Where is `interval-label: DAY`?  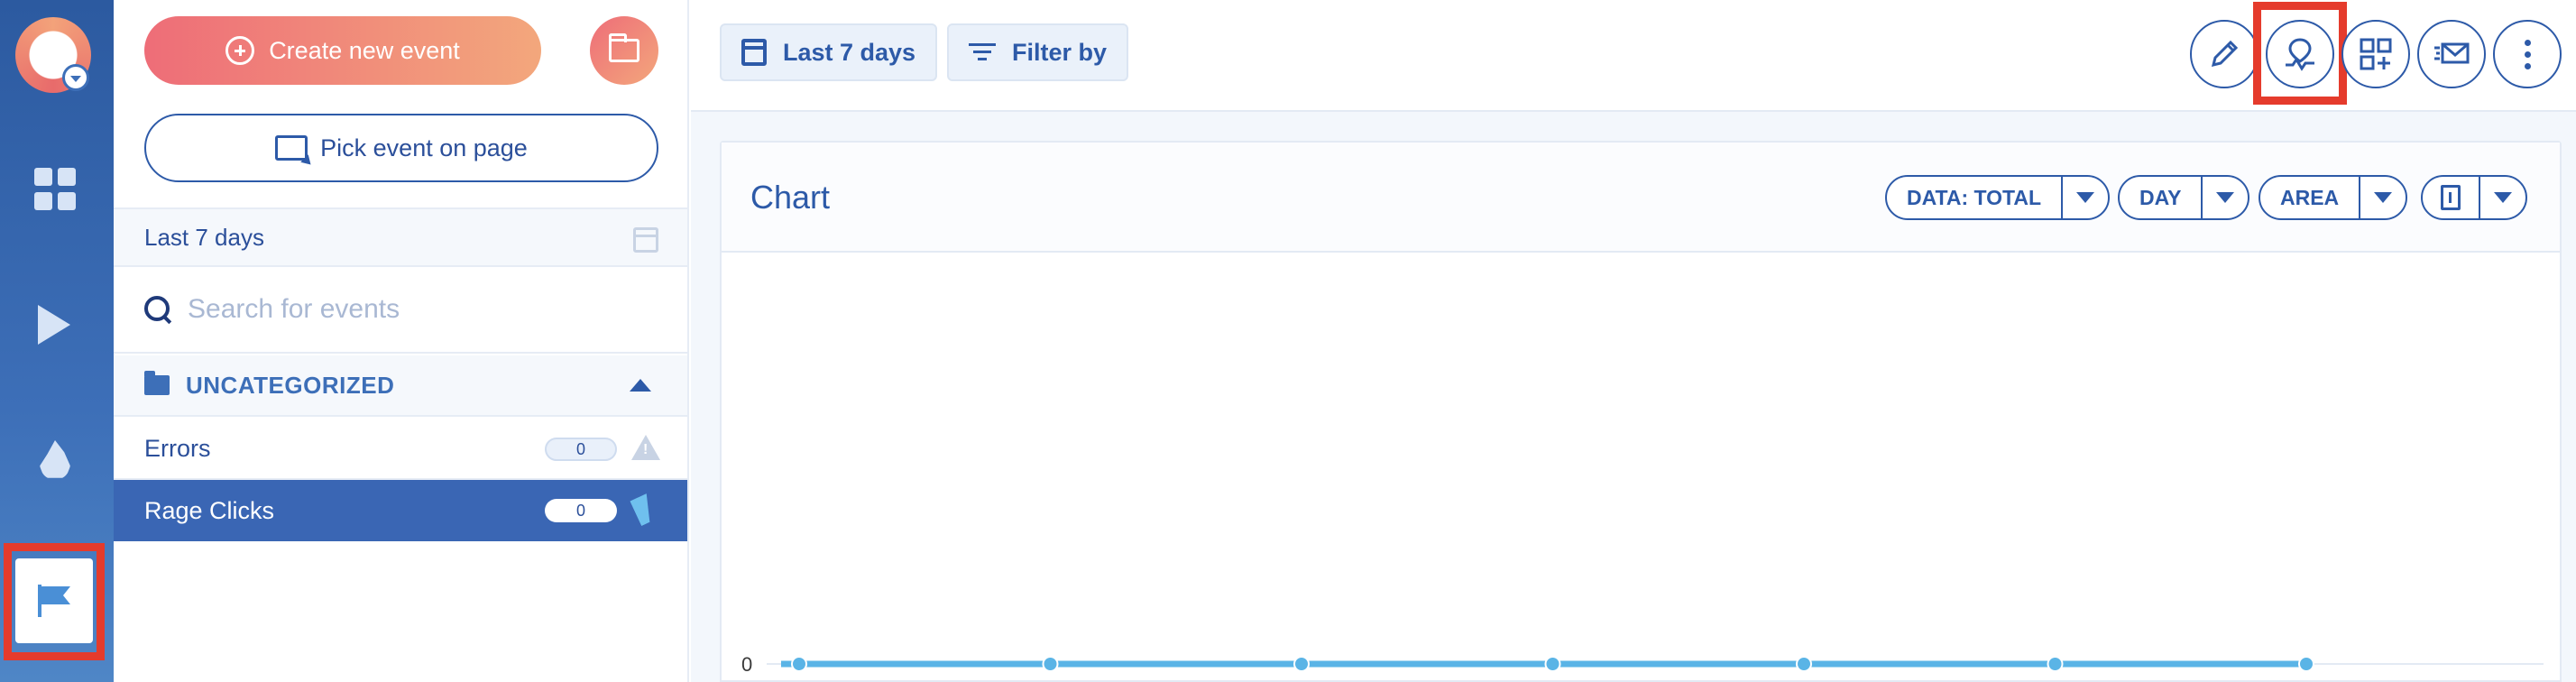 interval-label: DAY is located at coordinates (2160, 197).